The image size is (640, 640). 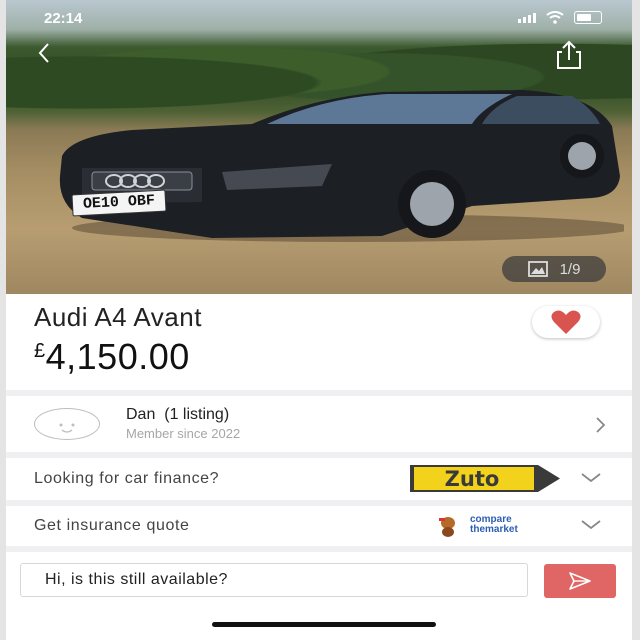 I want to click on listing-header: Audi A4 Avant £4,150.00, so click(x=319, y=342).